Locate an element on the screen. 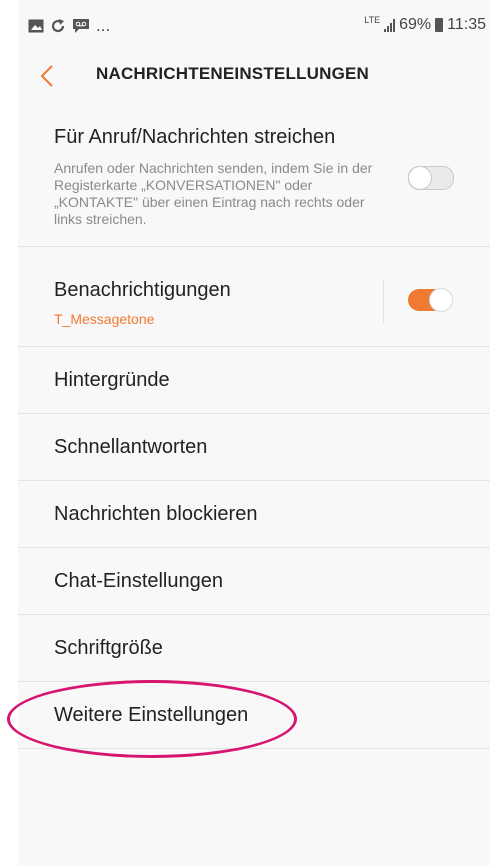 Image resolution: width=492 pixels, height=866 pixels. clock: 11:35 is located at coordinates (466, 24).